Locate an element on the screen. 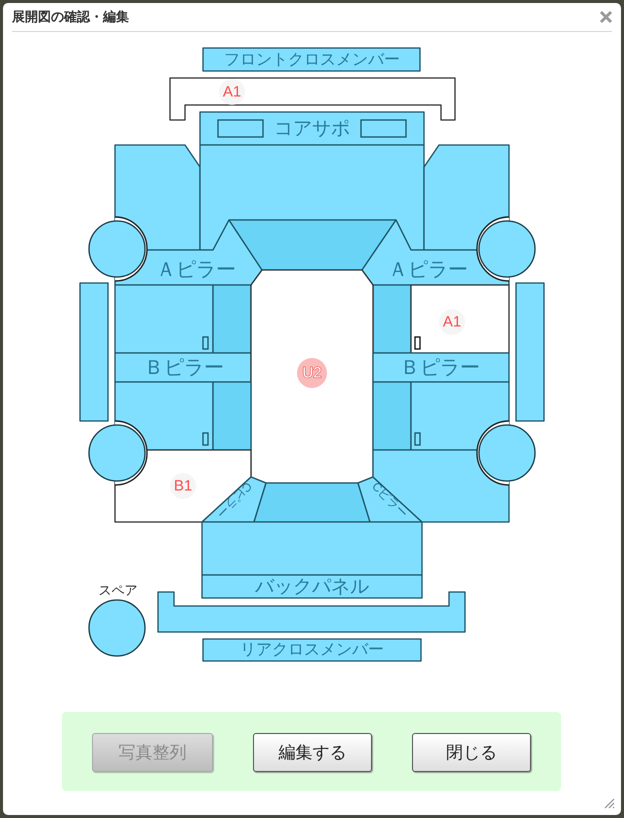  spare-wheel is located at coordinates (117, 628).